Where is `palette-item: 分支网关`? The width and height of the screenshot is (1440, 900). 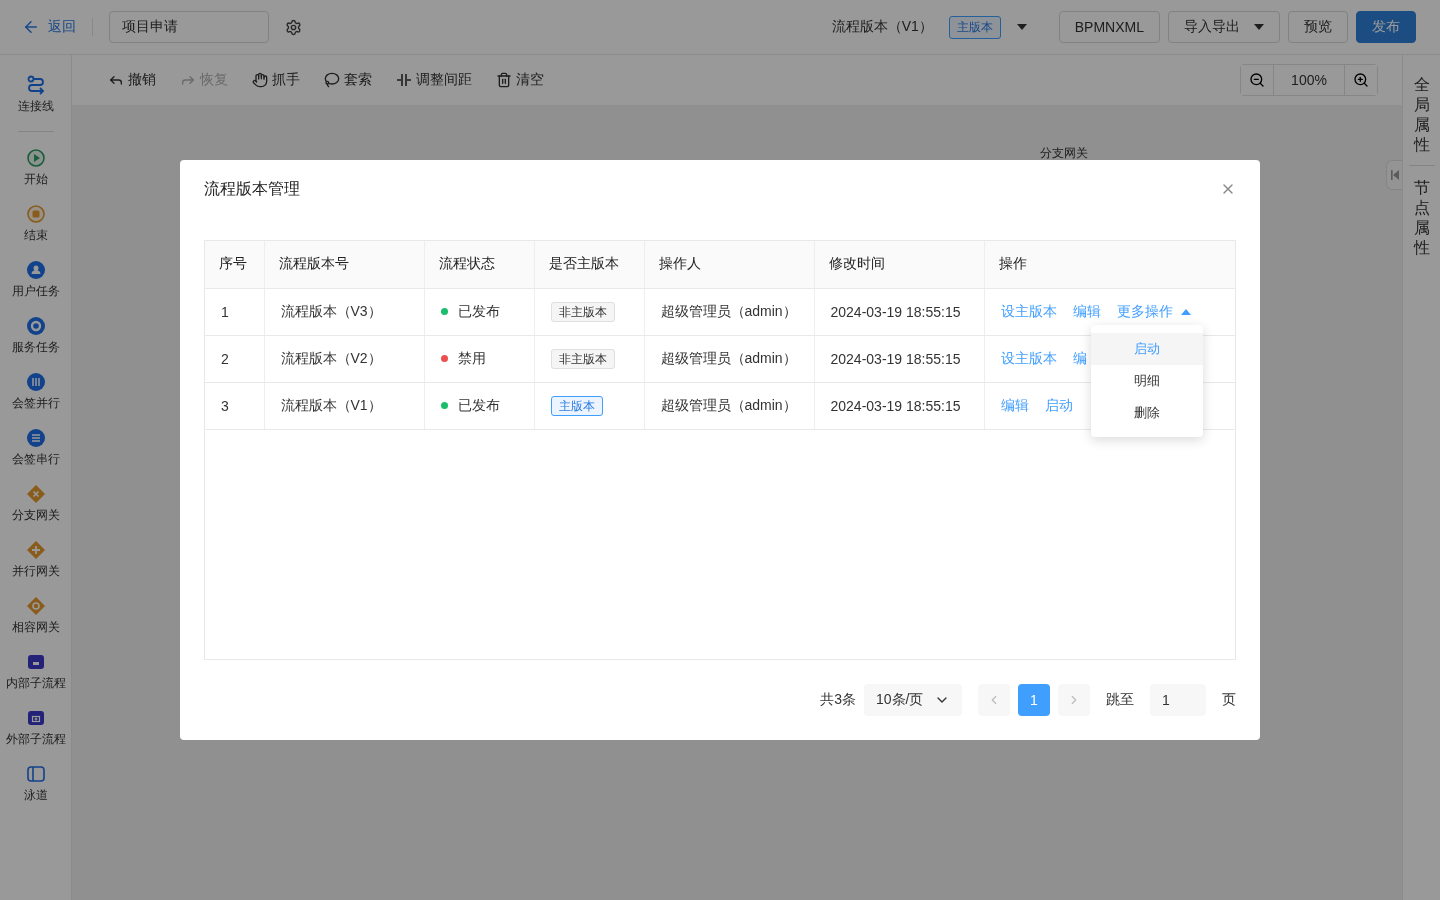
palette-item: 分支网关 is located at coordinates (35, 512).